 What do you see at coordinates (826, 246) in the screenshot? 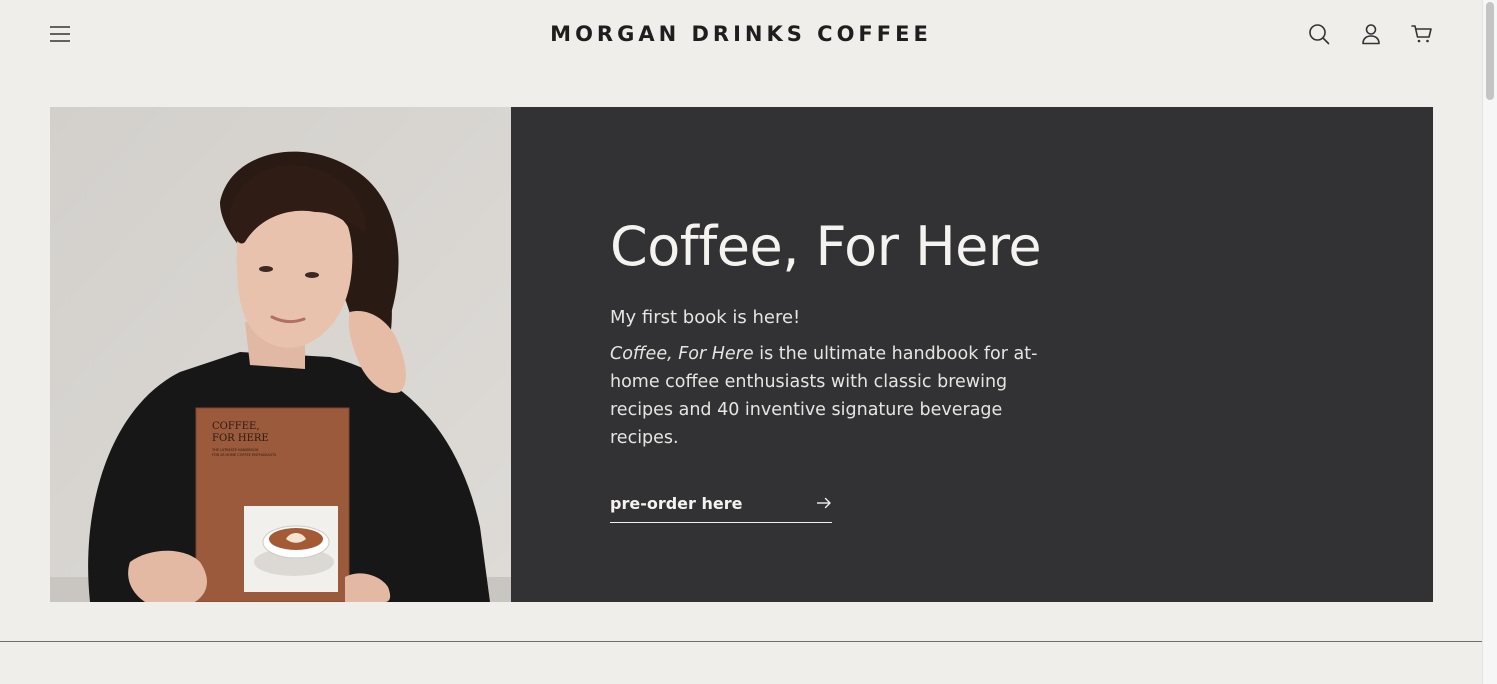
I see `hero-headline: Coffee, For Here` at bounding box center [826, 246].